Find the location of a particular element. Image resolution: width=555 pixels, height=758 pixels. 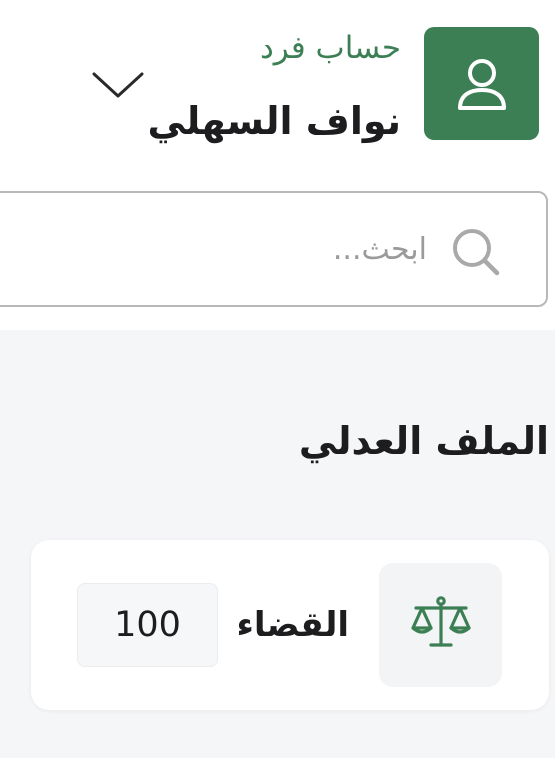

section-title: الملف العدلي is located at coordinates (423, 441).